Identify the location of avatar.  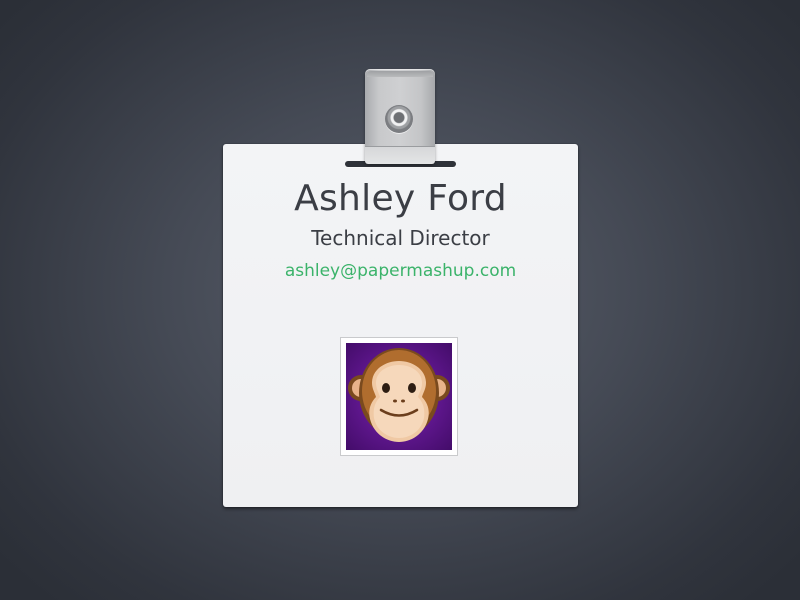
(399, 396).